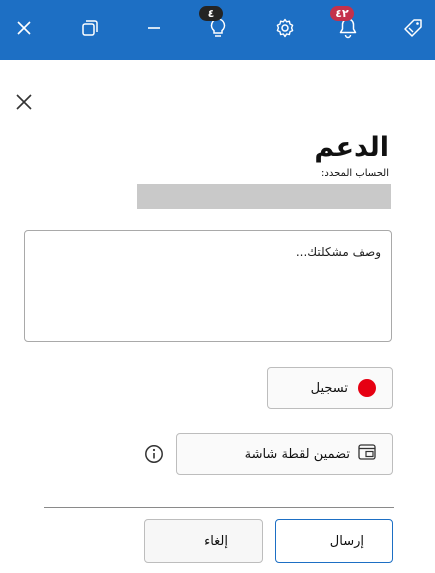 This screenshot has width=435, height=573. I want to click on tag-button, so click(413, 28).